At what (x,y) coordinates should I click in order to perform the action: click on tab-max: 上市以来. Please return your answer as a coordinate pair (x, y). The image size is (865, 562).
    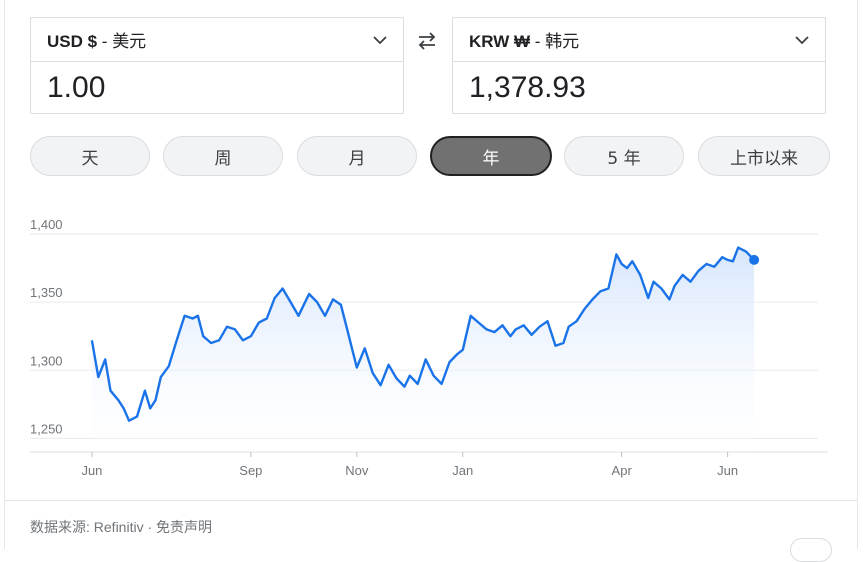
    Looking at the image, I should click on (764, 156).